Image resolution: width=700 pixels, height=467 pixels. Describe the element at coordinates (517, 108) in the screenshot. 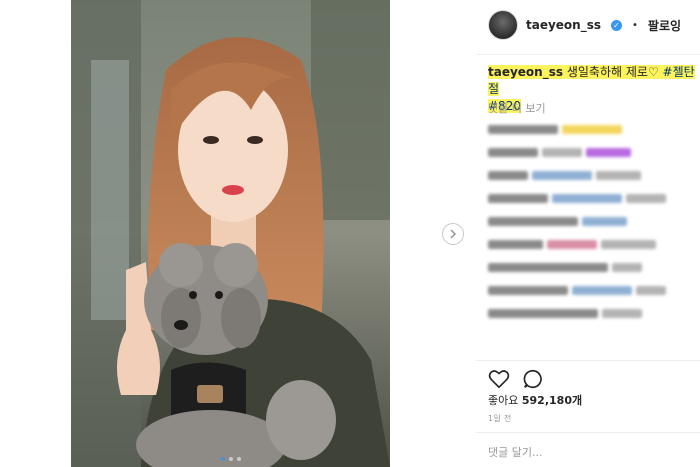

I see `view-more-comments-link: 댓글 더 보기` at that location.